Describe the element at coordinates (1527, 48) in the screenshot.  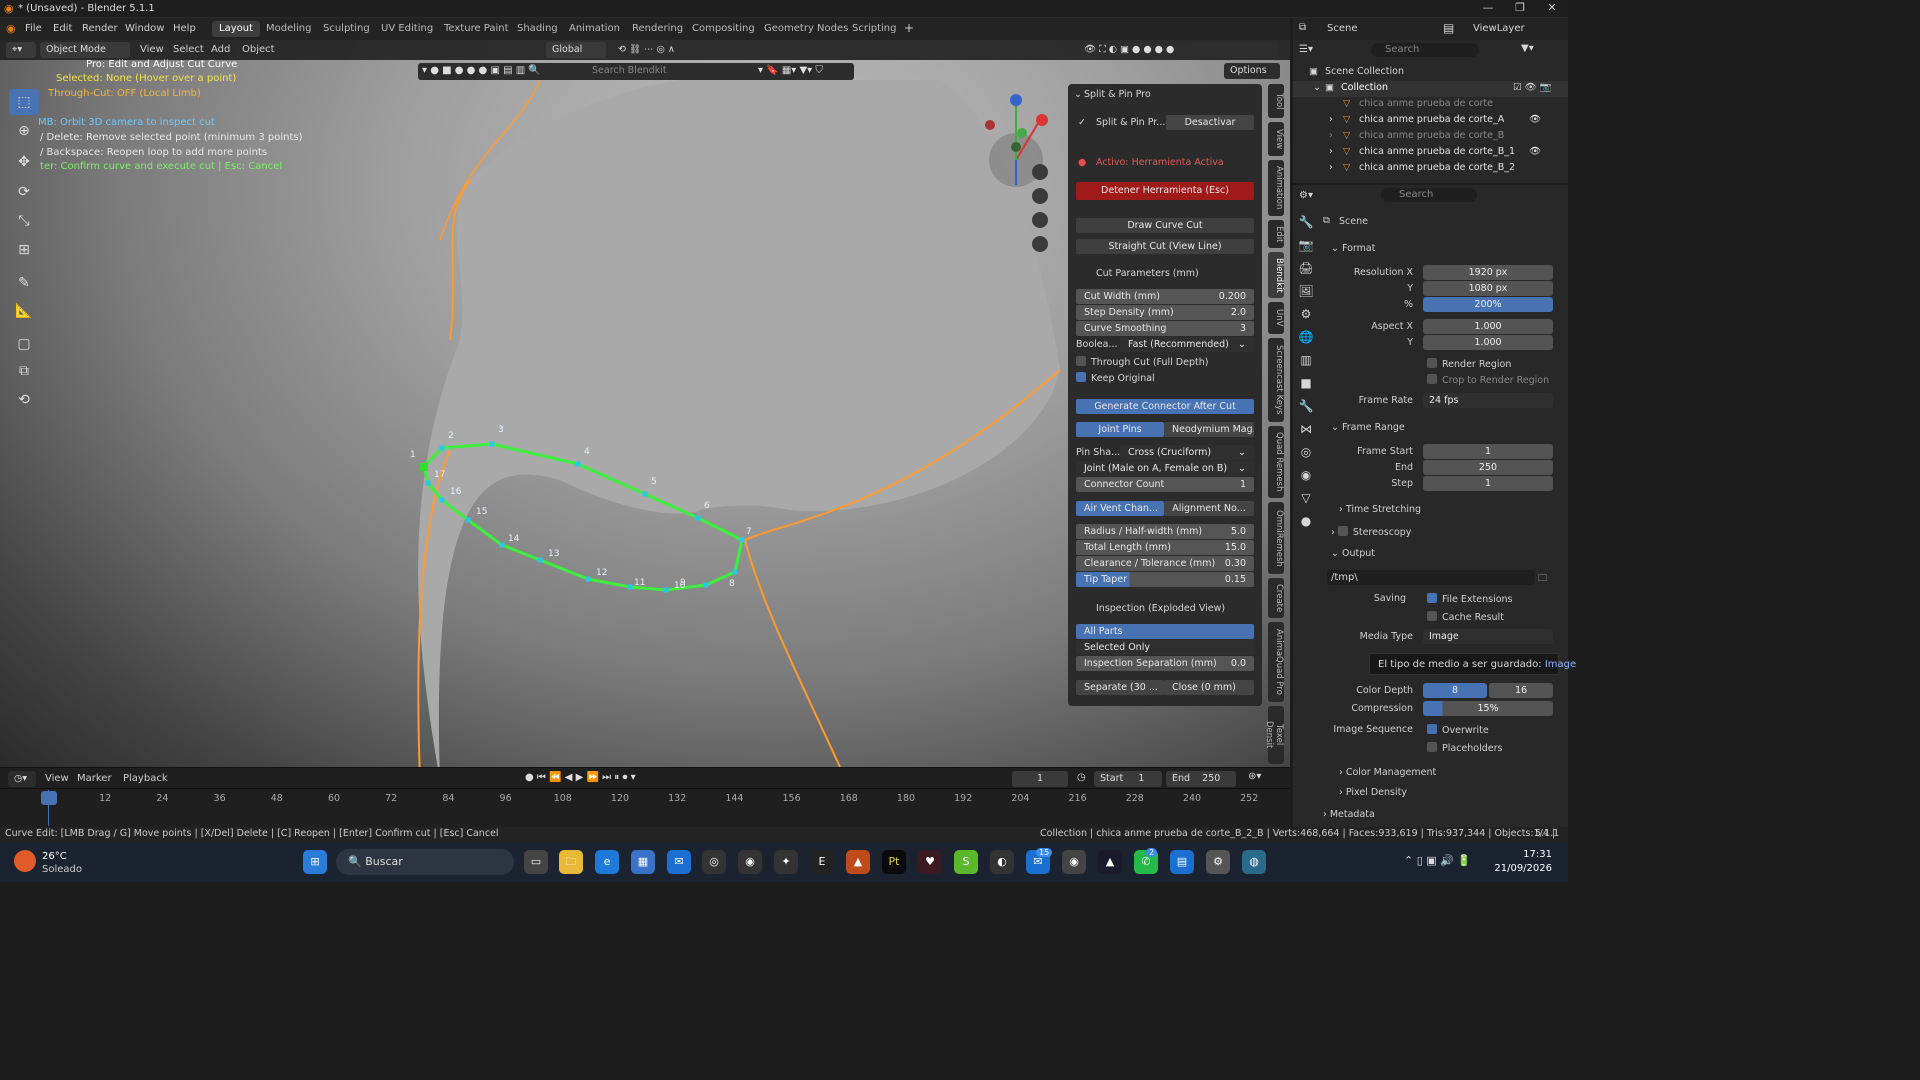
I see `filter-icon: ▼▾` at that location.